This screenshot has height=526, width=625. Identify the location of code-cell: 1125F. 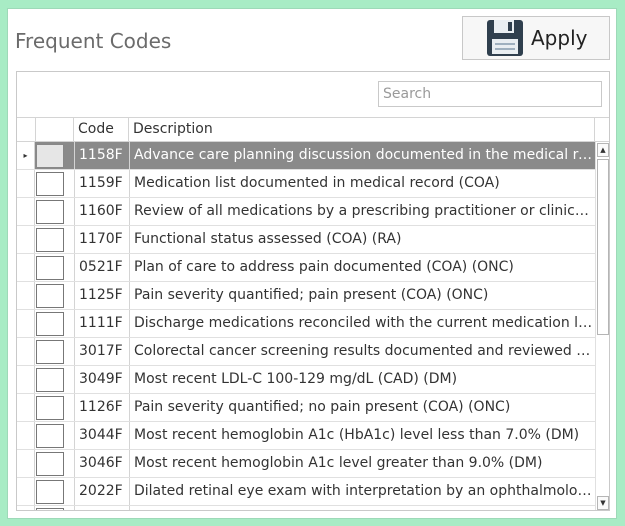
(101, 295).